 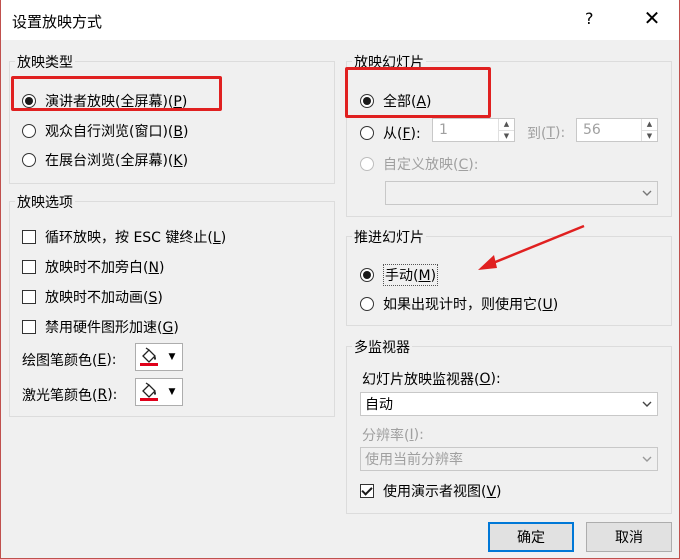 I want to click on radio-use-timings: 如果出现计时，则使用它(U), so click(x=459, y=304).